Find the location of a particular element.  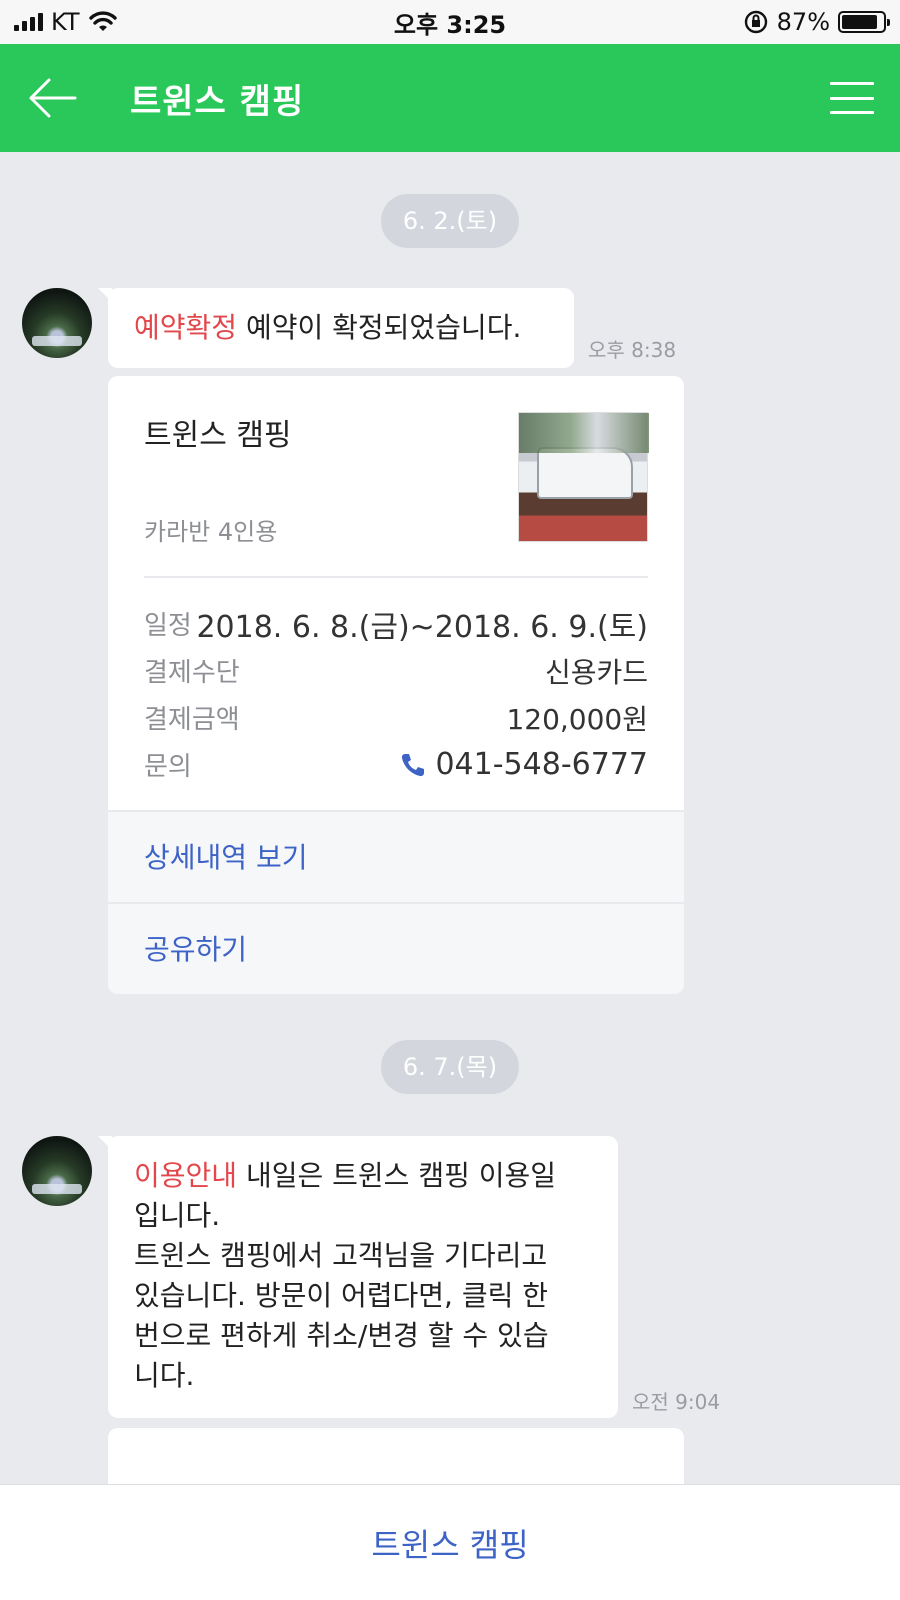

share-button: 공유하기 is located at coordinates (396, 948).